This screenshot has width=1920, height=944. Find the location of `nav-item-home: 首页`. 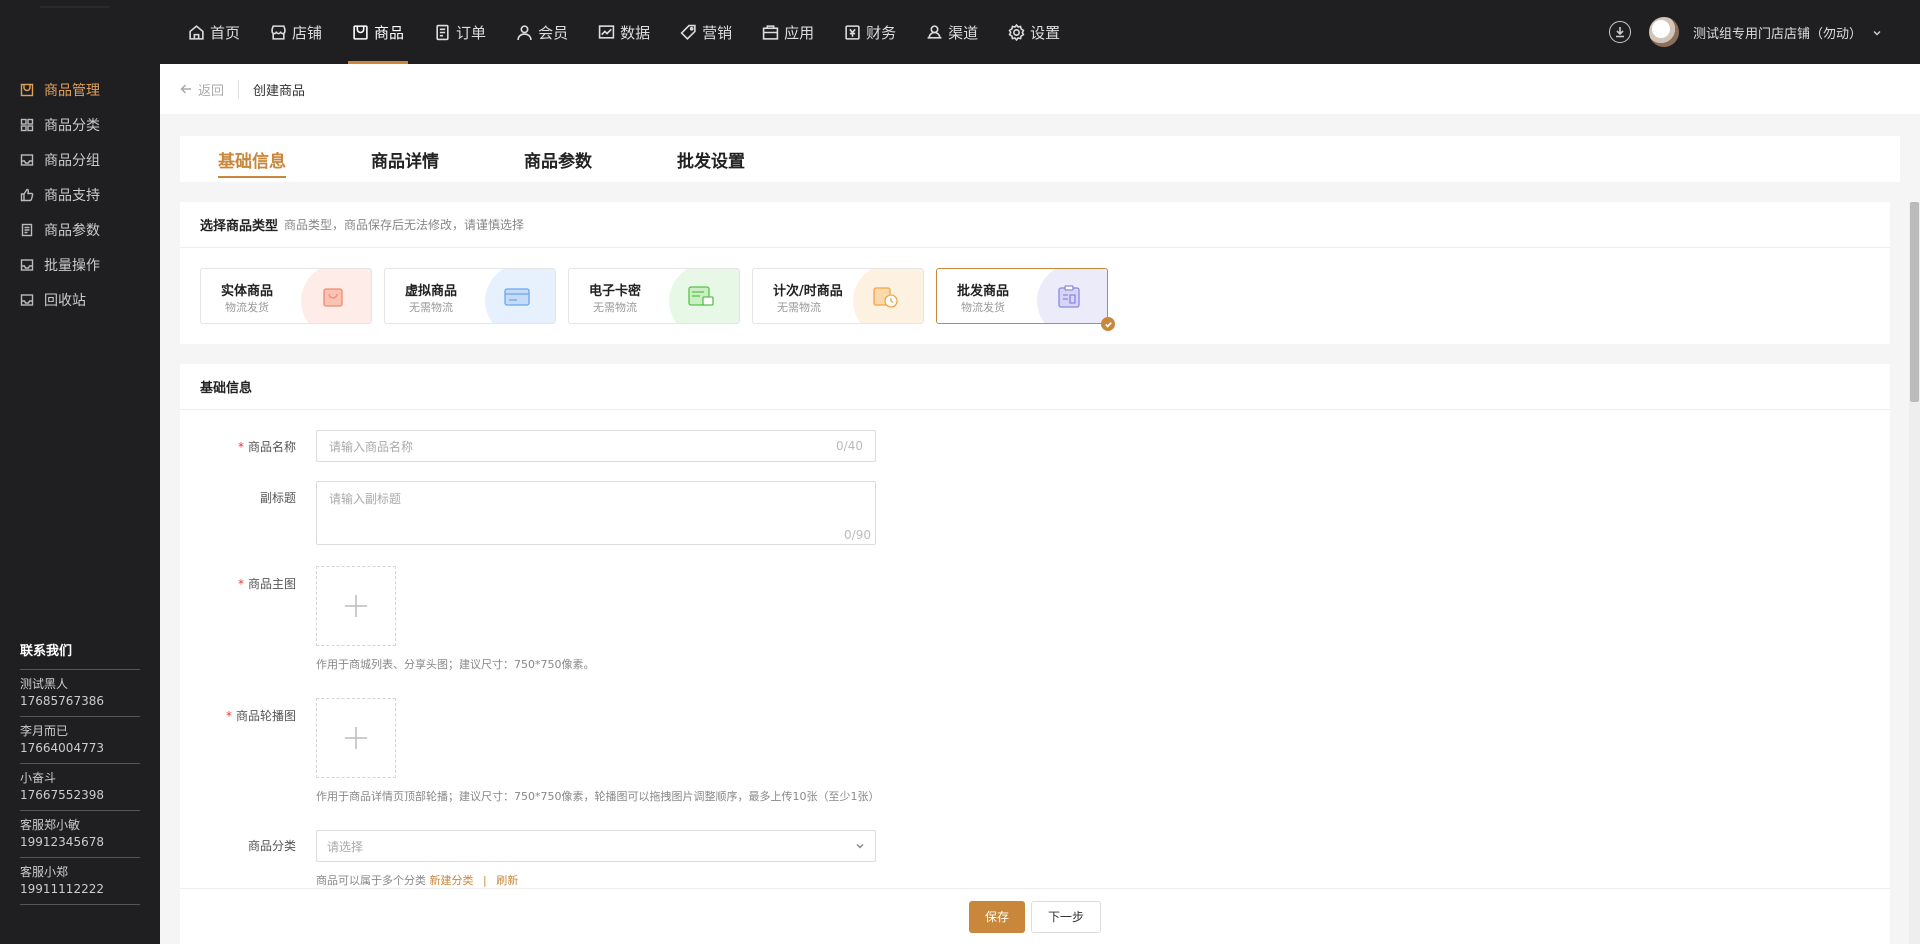

nav-item-home: 首页 is located at coordinates (214, 32).